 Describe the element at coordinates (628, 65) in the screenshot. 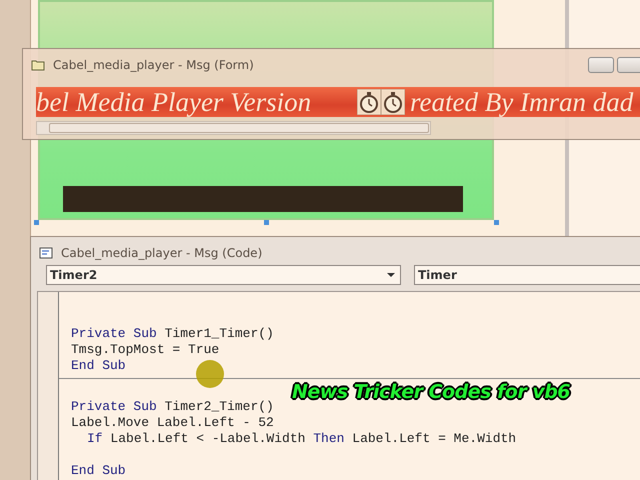

I see `maximize-button` at that location.